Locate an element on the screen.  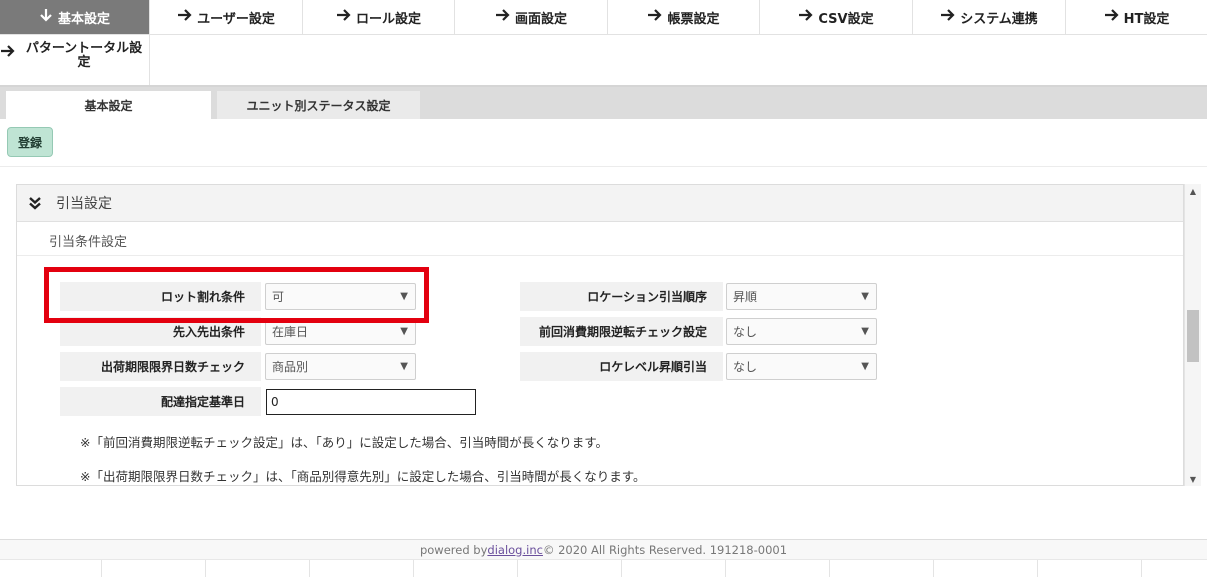
menu-item-pattern-total-settings: パターントータル設定 is located at coordinates (75, 60).